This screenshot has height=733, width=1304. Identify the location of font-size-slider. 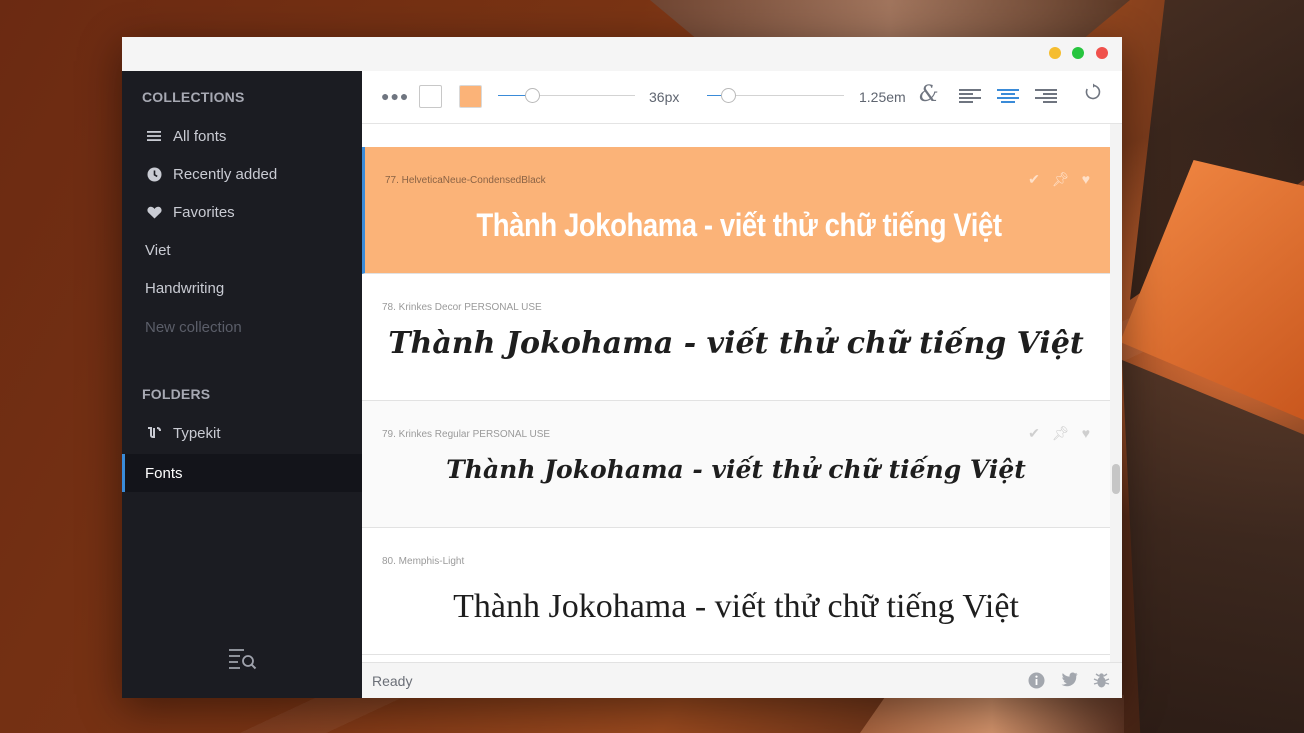
(566, 96).